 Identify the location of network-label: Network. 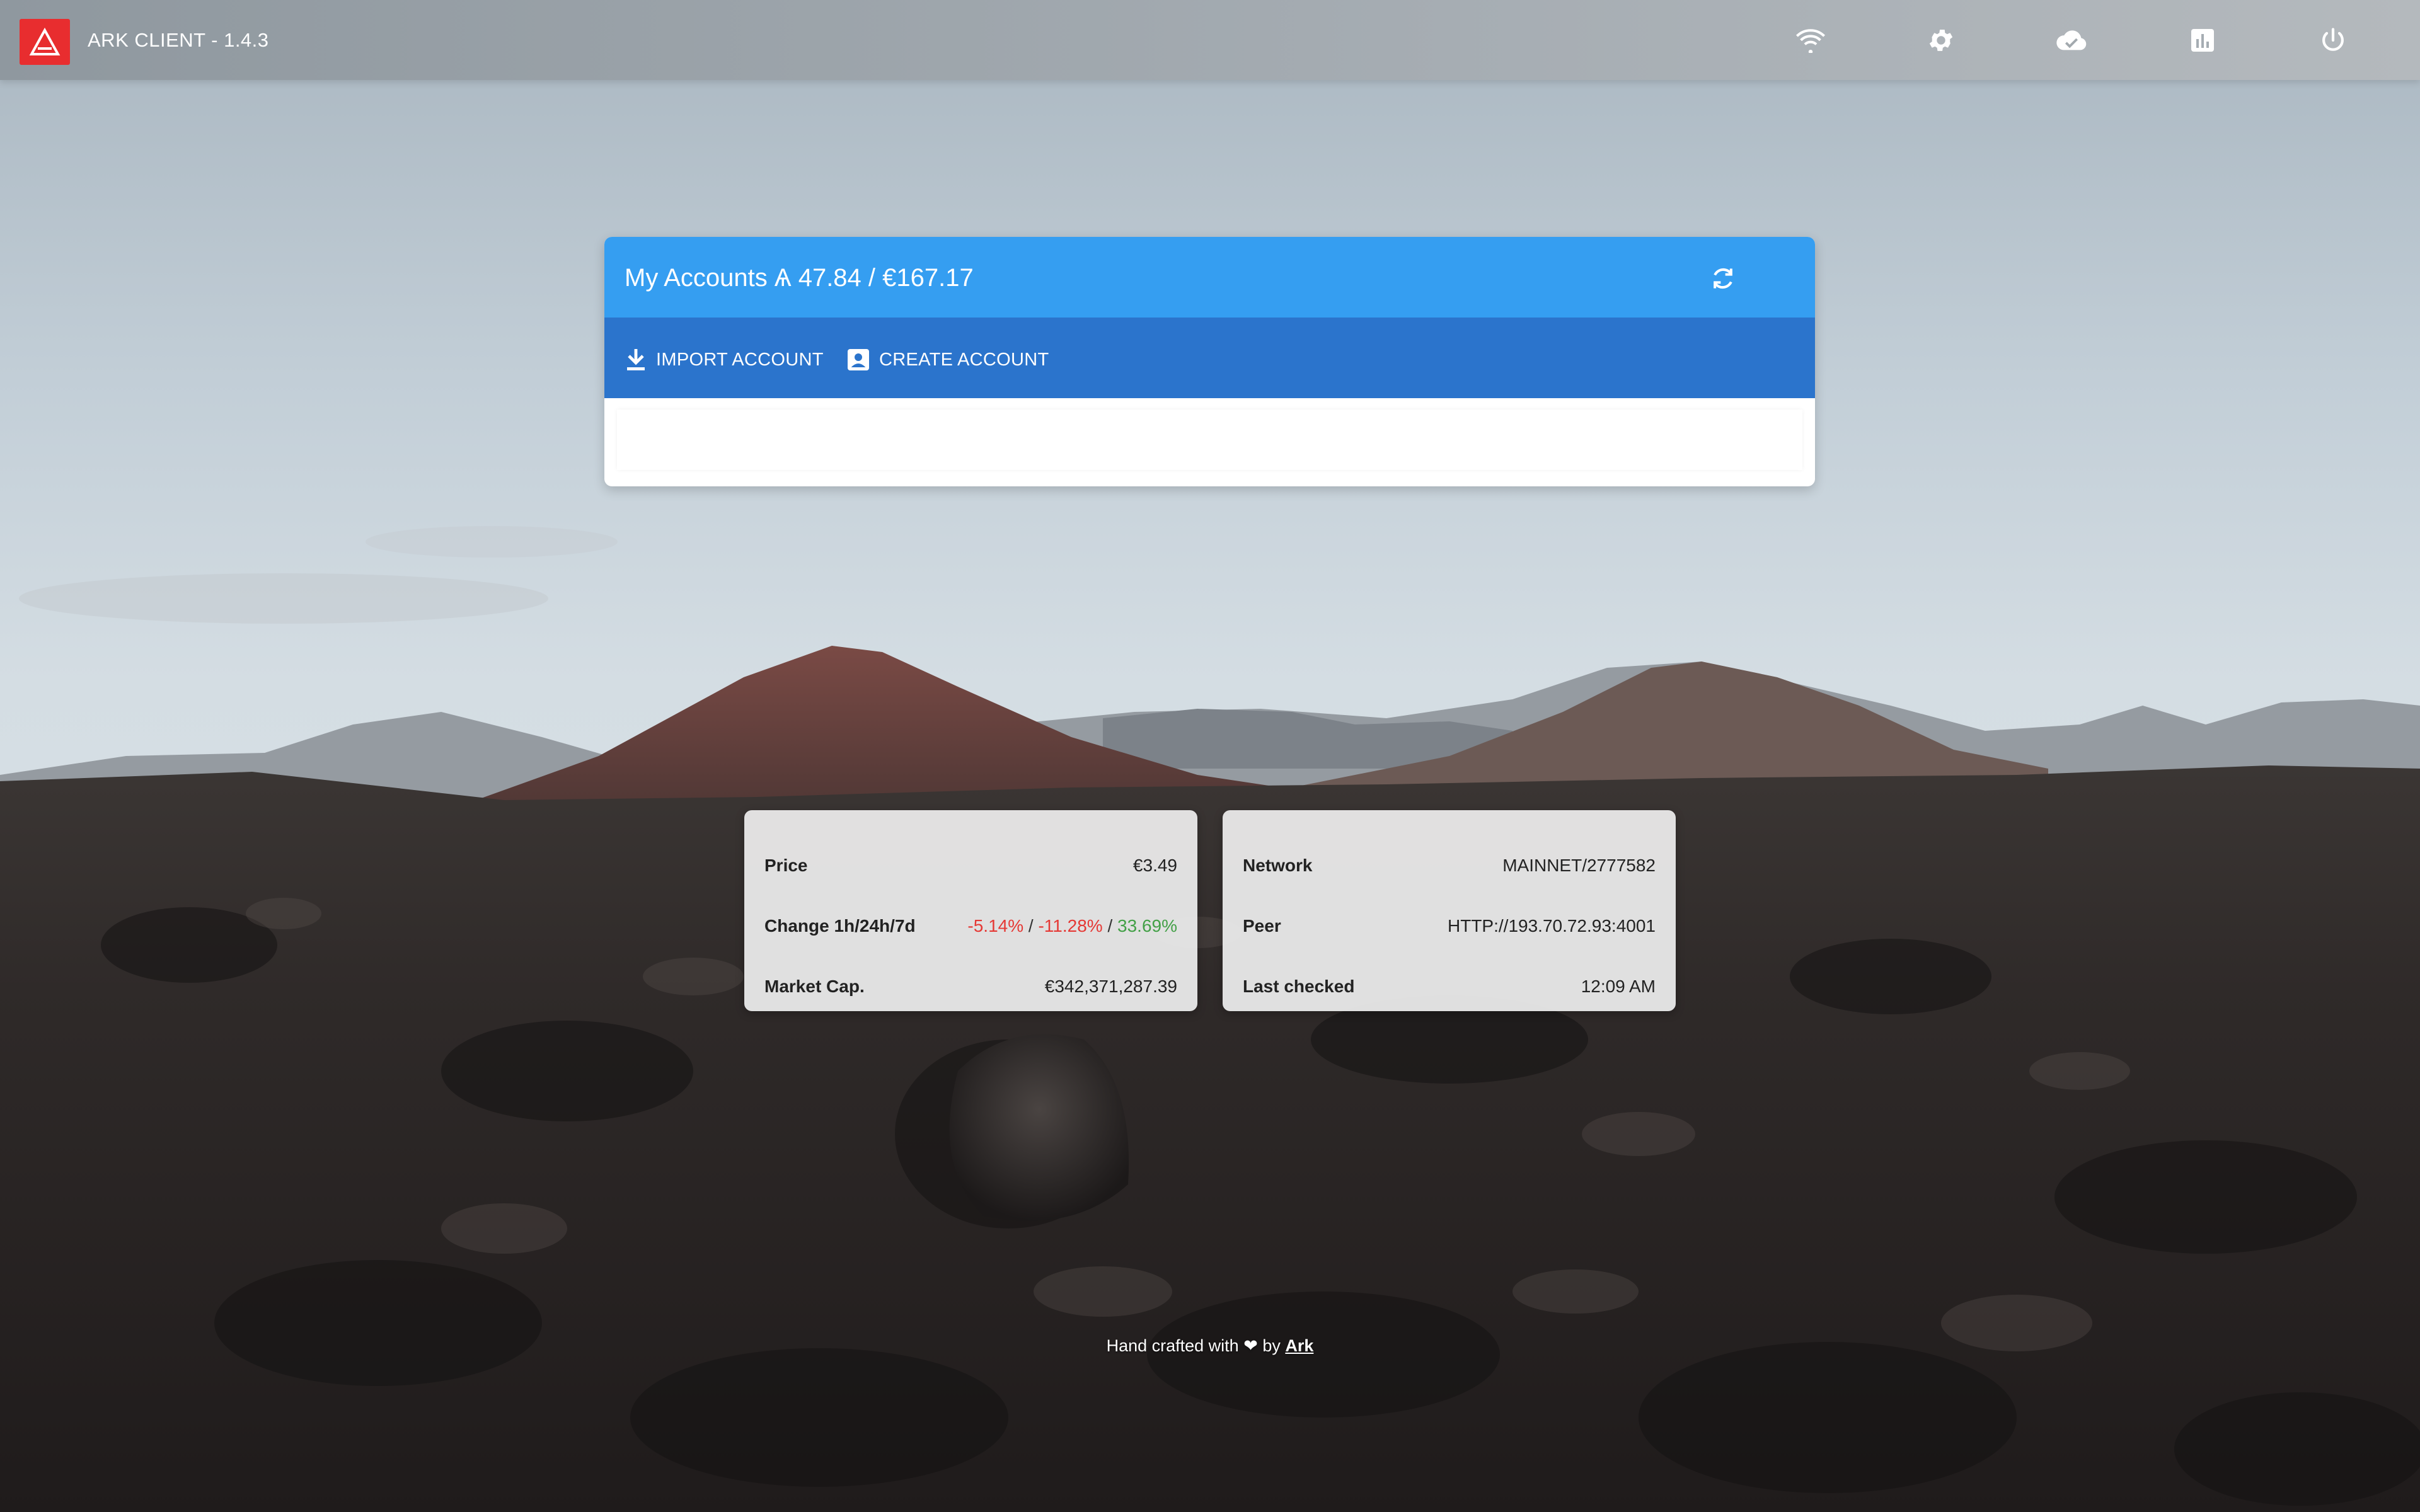
(1278, 865).